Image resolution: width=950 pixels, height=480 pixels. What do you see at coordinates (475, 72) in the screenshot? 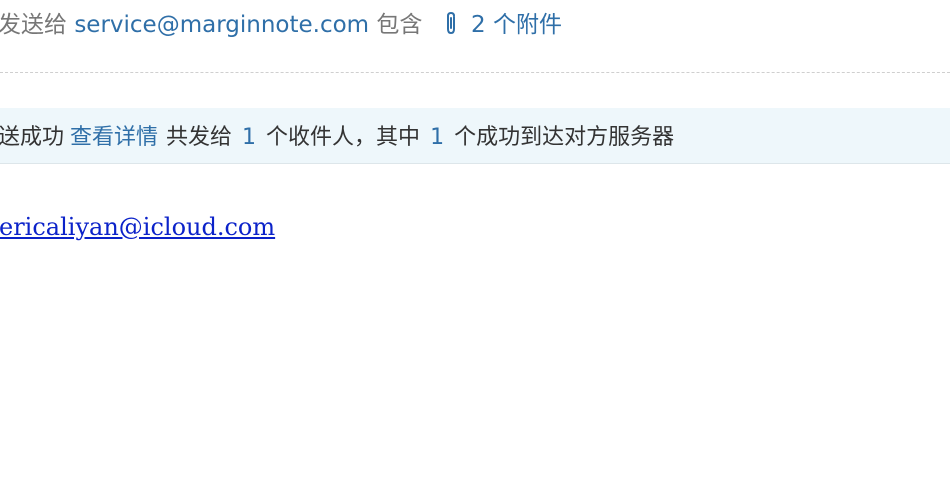
I see `dashed-divider` at bounding box center [475, 72].